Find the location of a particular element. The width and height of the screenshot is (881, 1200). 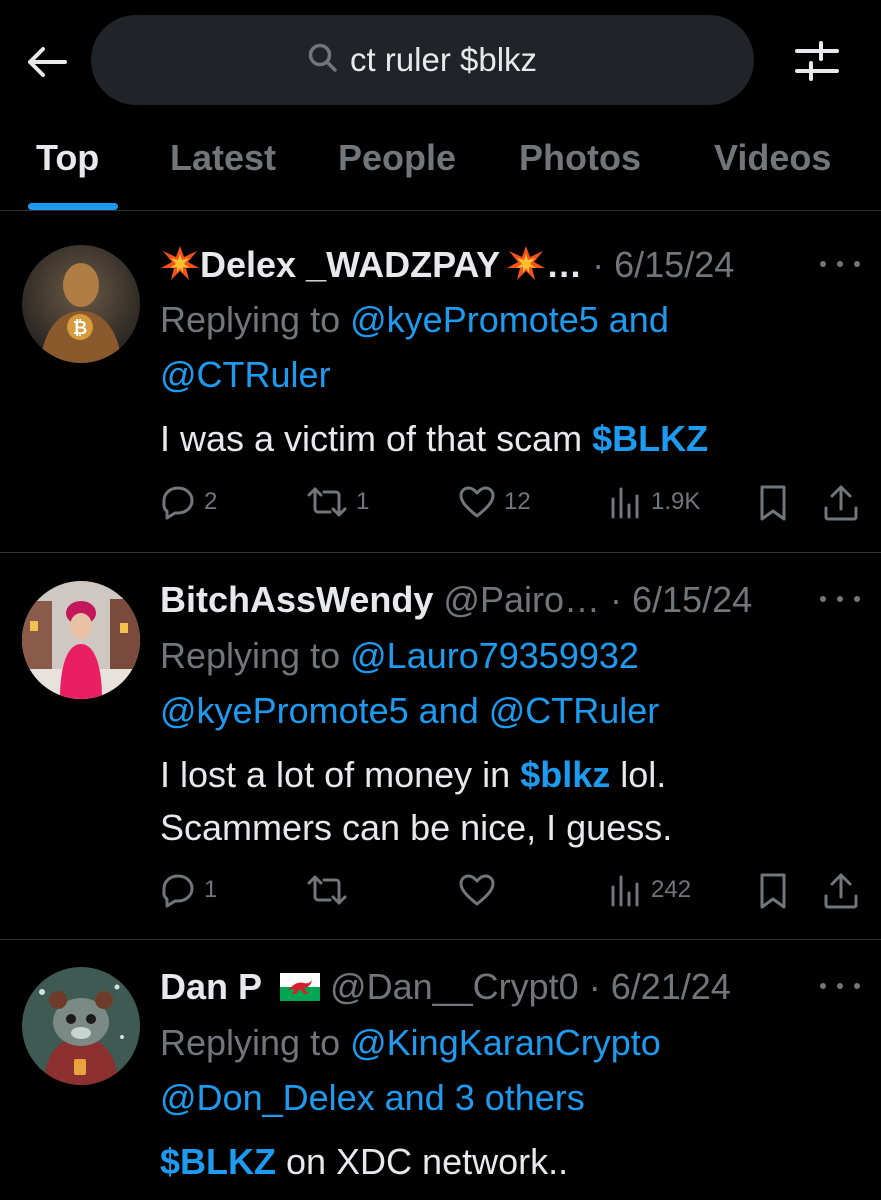

wales-flag-icon is located at coordinates (300, 989).